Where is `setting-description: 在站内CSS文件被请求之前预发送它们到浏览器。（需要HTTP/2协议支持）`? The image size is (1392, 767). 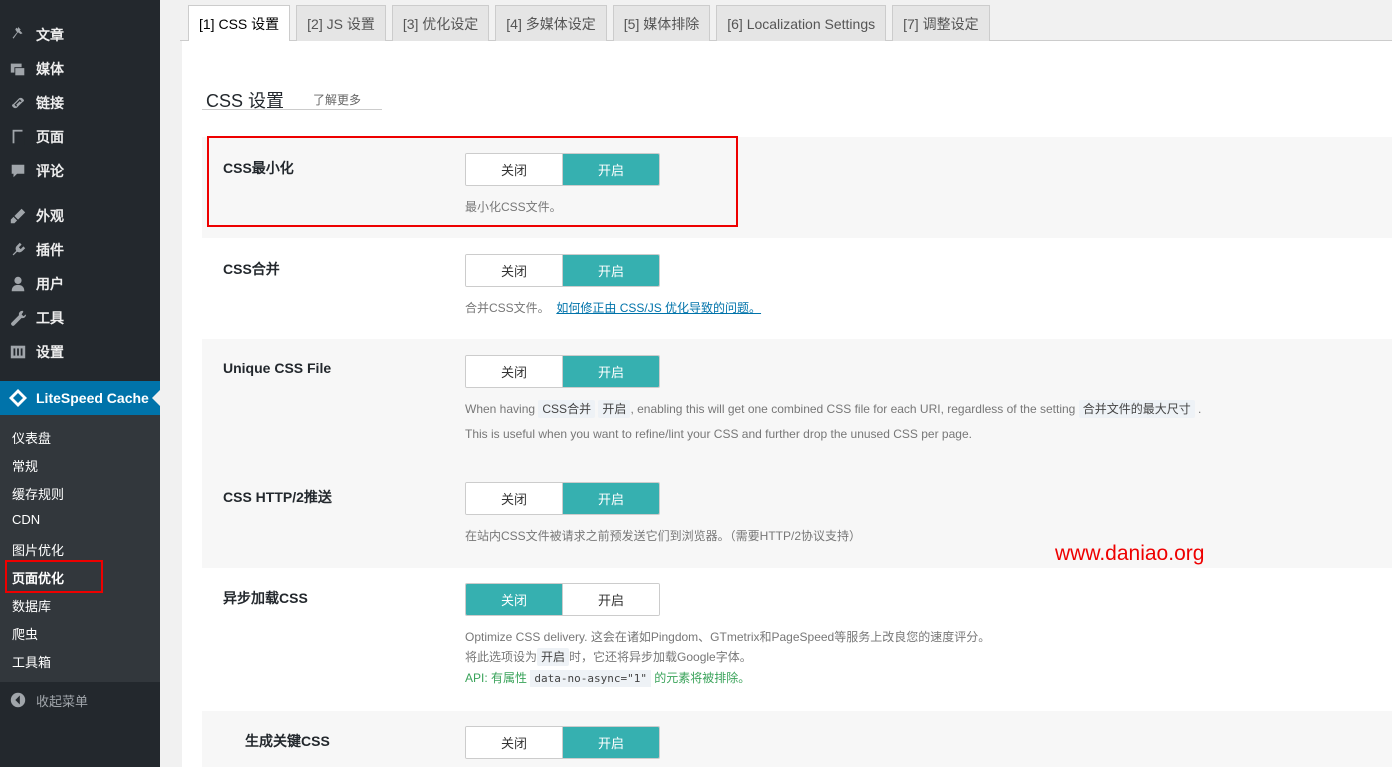
setting-description: 在站内CSS文件被请求之前预发送它们到浏览器。（需要HTTP/2协议支持） is located at coordinates (663, 536).